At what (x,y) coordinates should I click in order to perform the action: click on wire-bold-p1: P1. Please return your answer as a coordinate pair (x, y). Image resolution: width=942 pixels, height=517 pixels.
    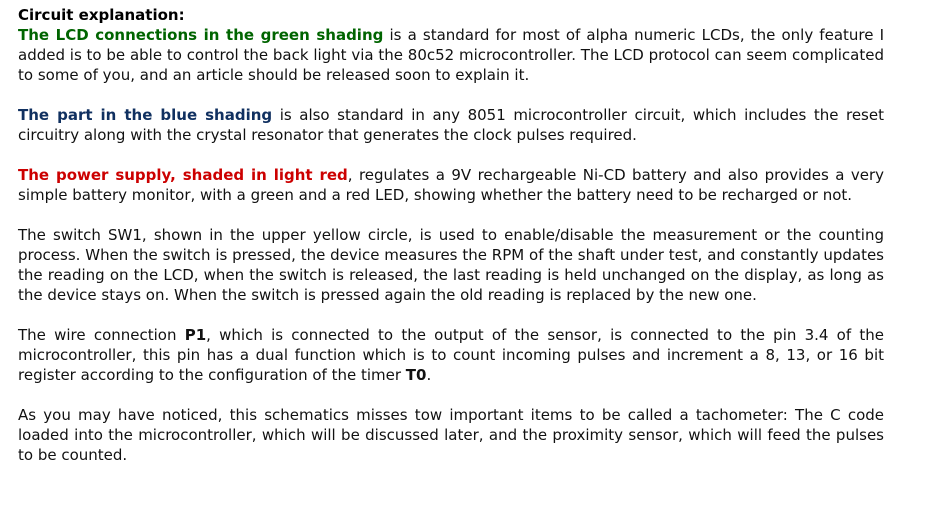
    Looking at the image, I should click on (195, 335).